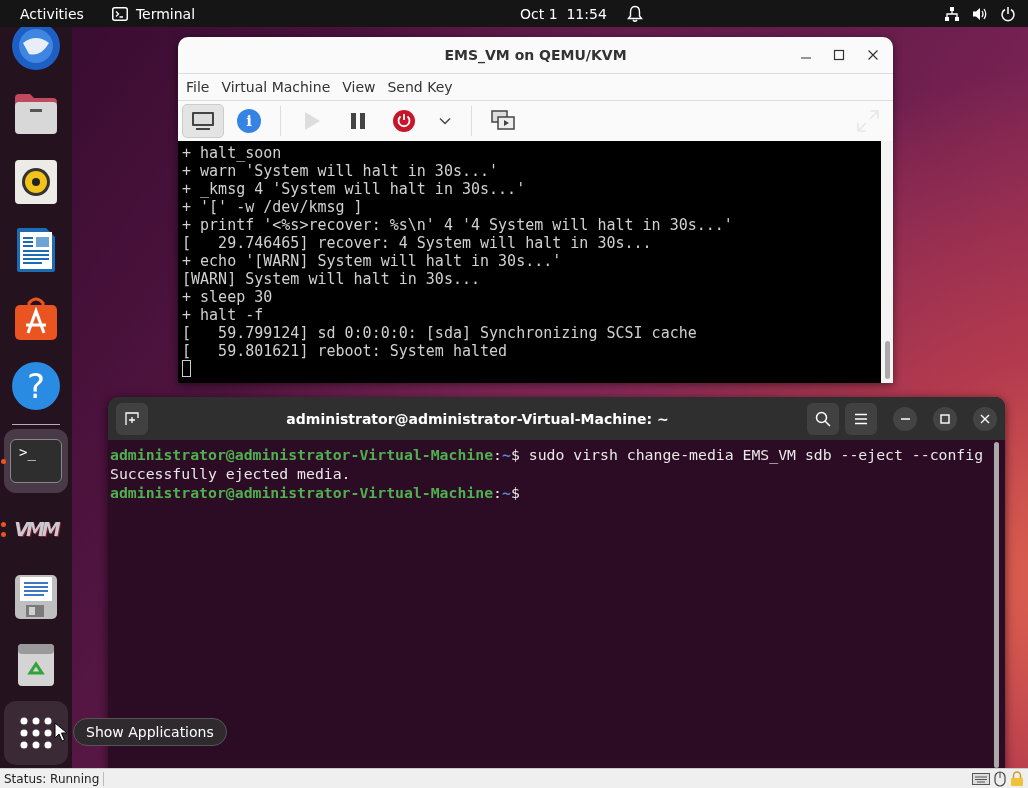  I want to click on tooltip: Show Applications, so click(150, 732).